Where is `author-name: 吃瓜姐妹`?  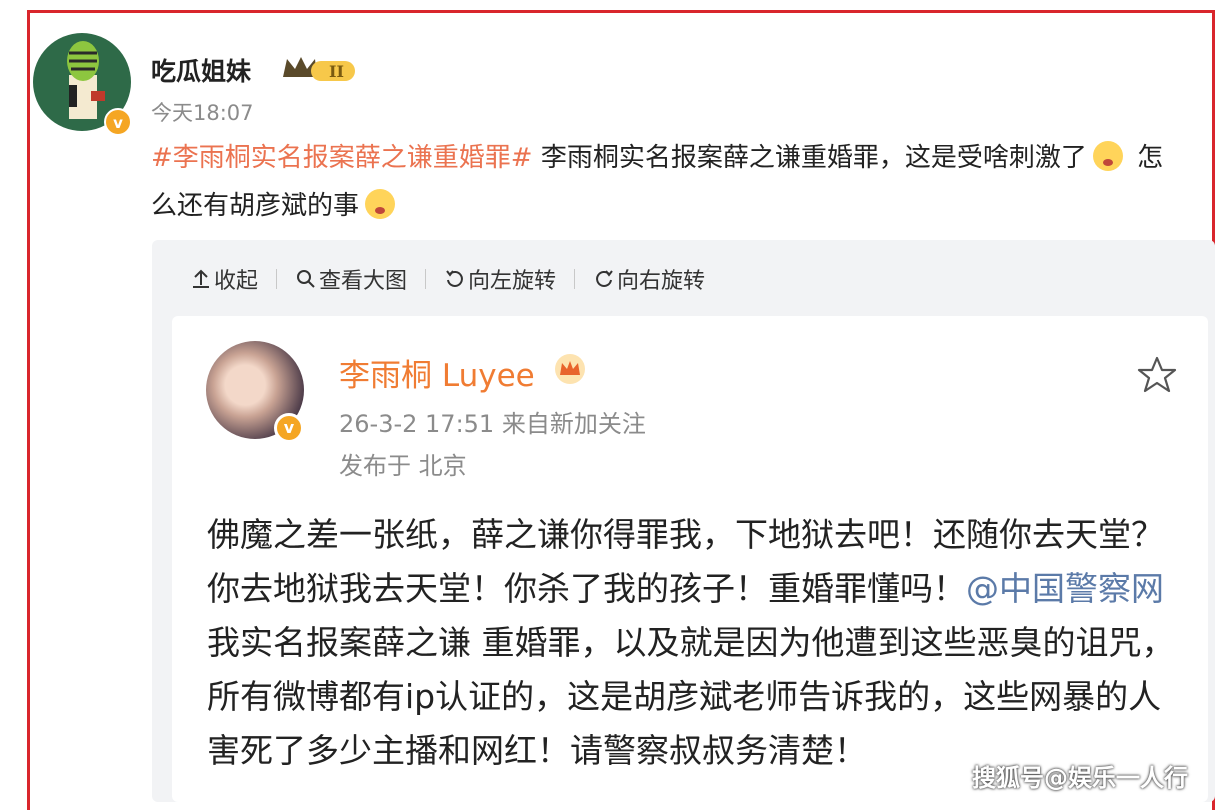
author-name: 吃瓜姐妹 is located at coordinates (201, 70).